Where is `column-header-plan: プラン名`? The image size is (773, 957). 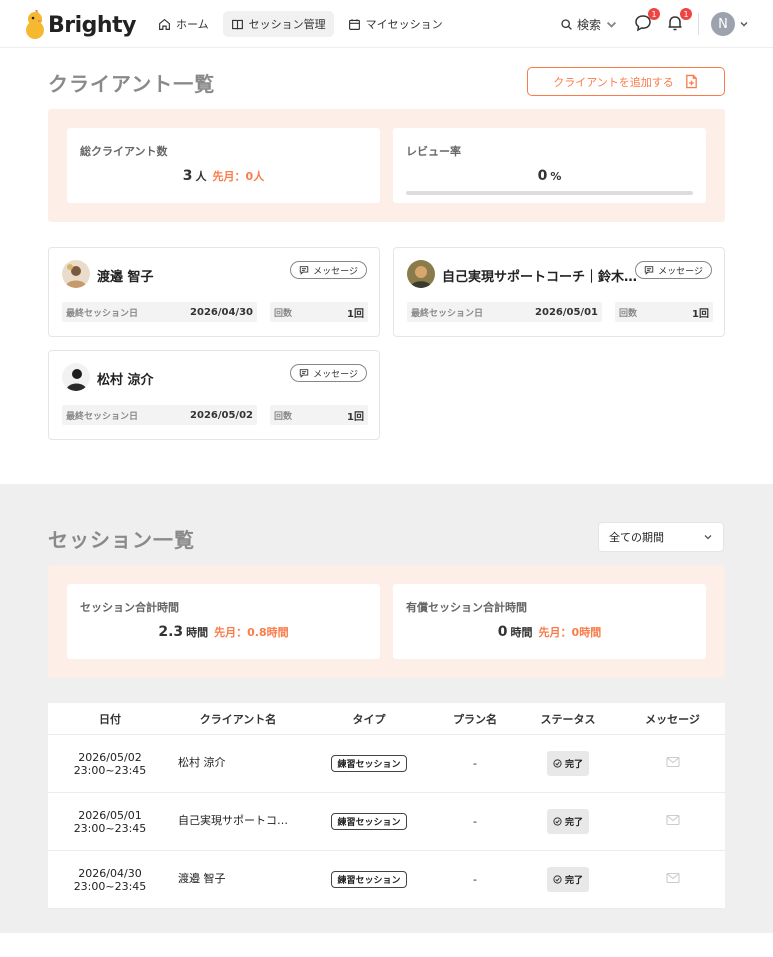 column-header-plan: プラン名 is located at coordinates (475, 719).